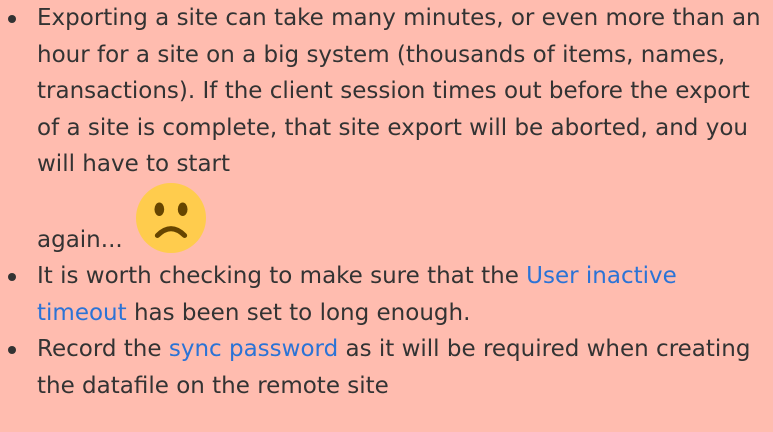 This screenshot has width=773, height=432. I want to click on sync-password-link: sync password, so click(253, 349).